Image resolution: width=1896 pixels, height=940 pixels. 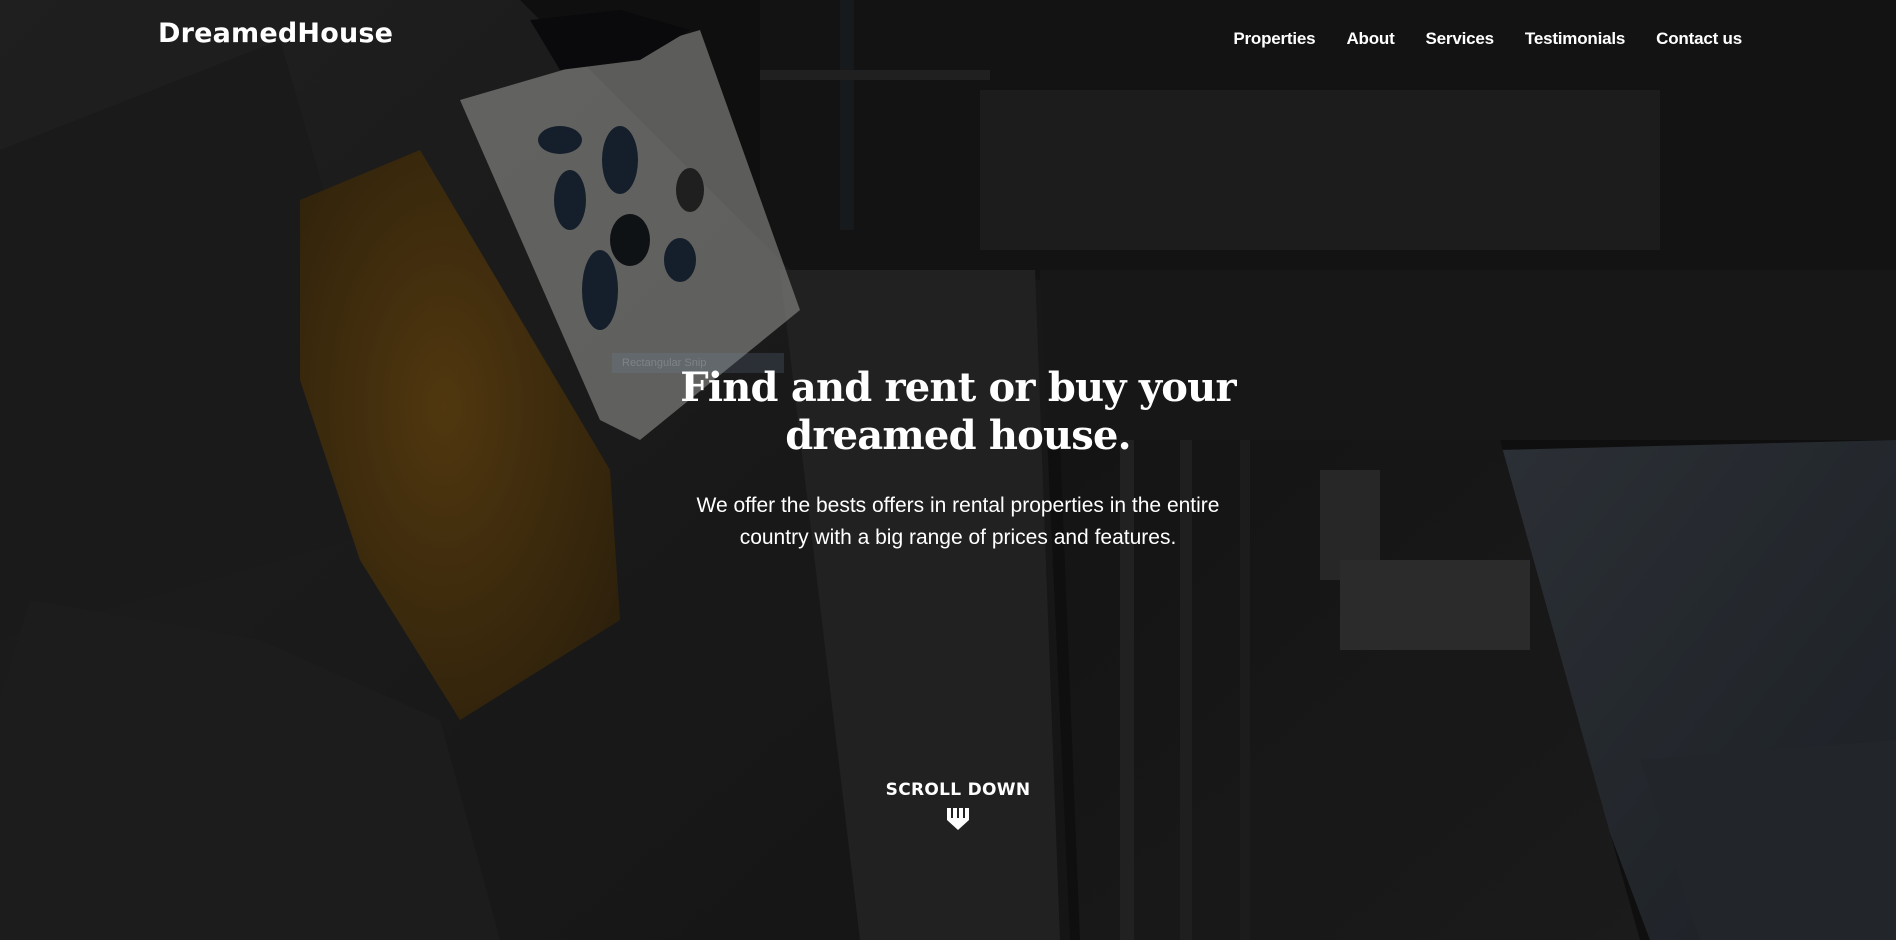 I want to click on scroll-down-arrow-icon, so click(x=958, y=819).